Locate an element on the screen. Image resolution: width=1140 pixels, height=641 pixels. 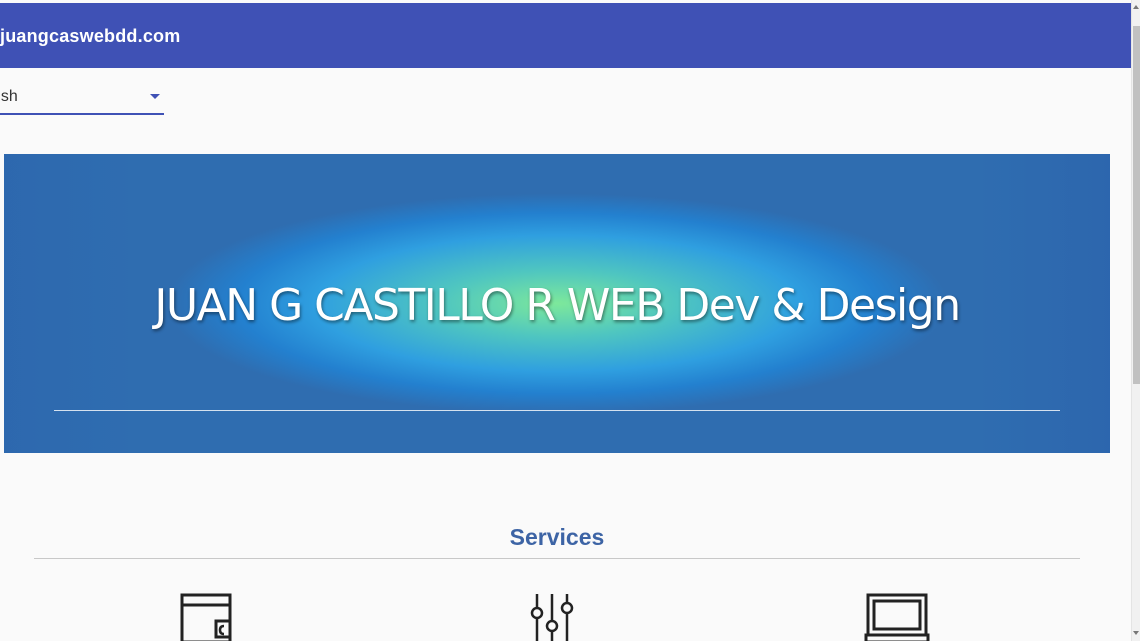
language-select: nglish is located at coordinates (82, 98).